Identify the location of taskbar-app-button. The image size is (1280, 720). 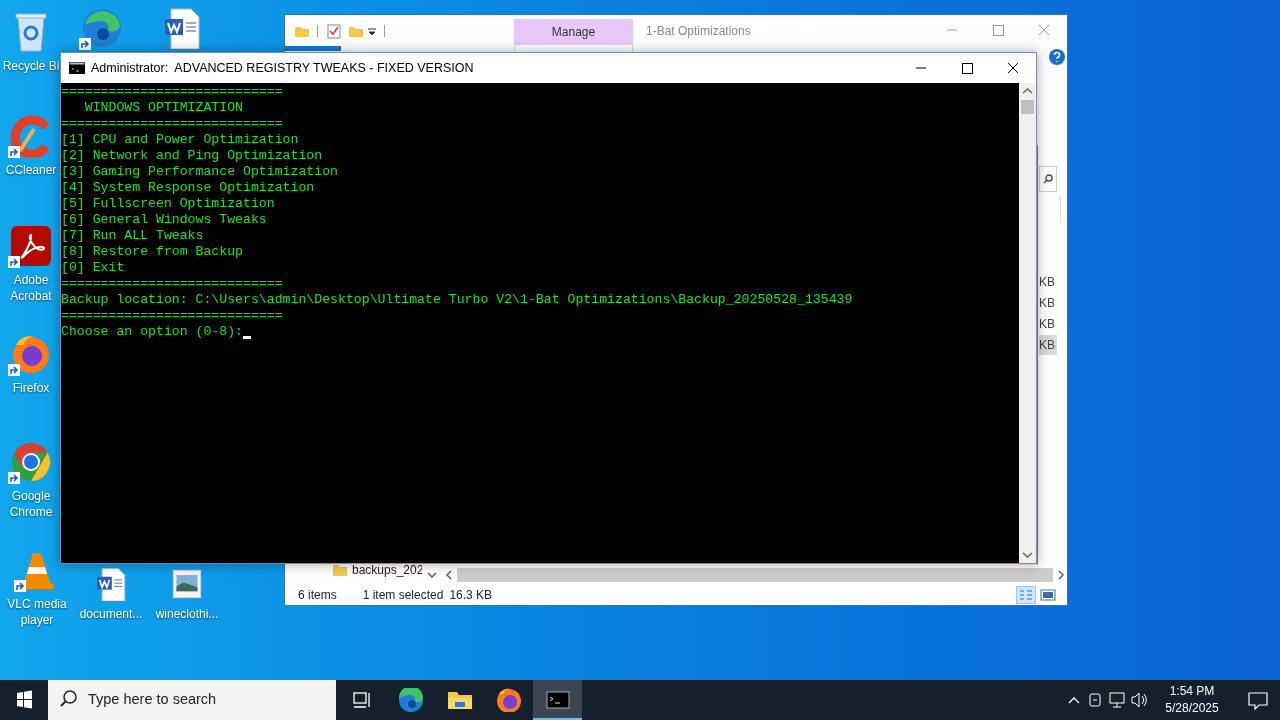
(557, 700).